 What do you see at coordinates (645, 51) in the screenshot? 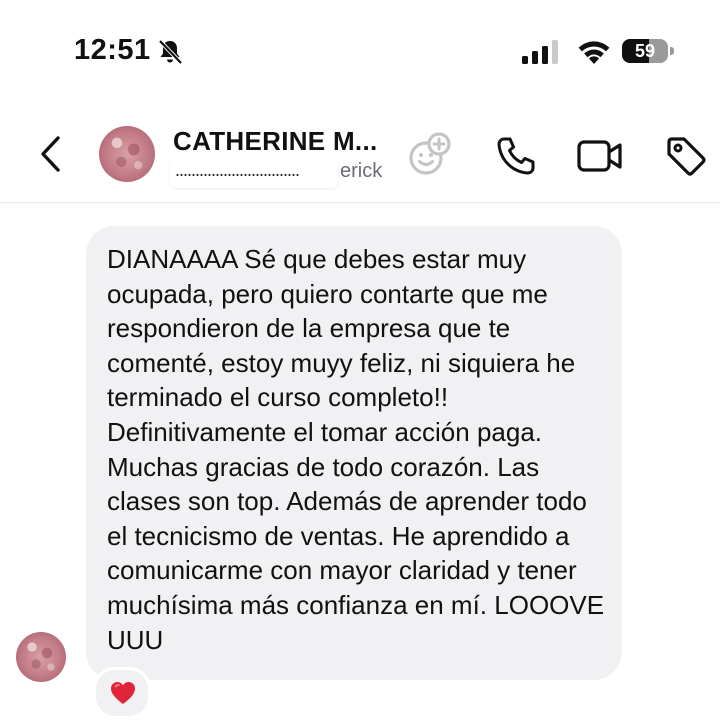
I see `battery-percentage: 59` at bounding box center [645, 51].